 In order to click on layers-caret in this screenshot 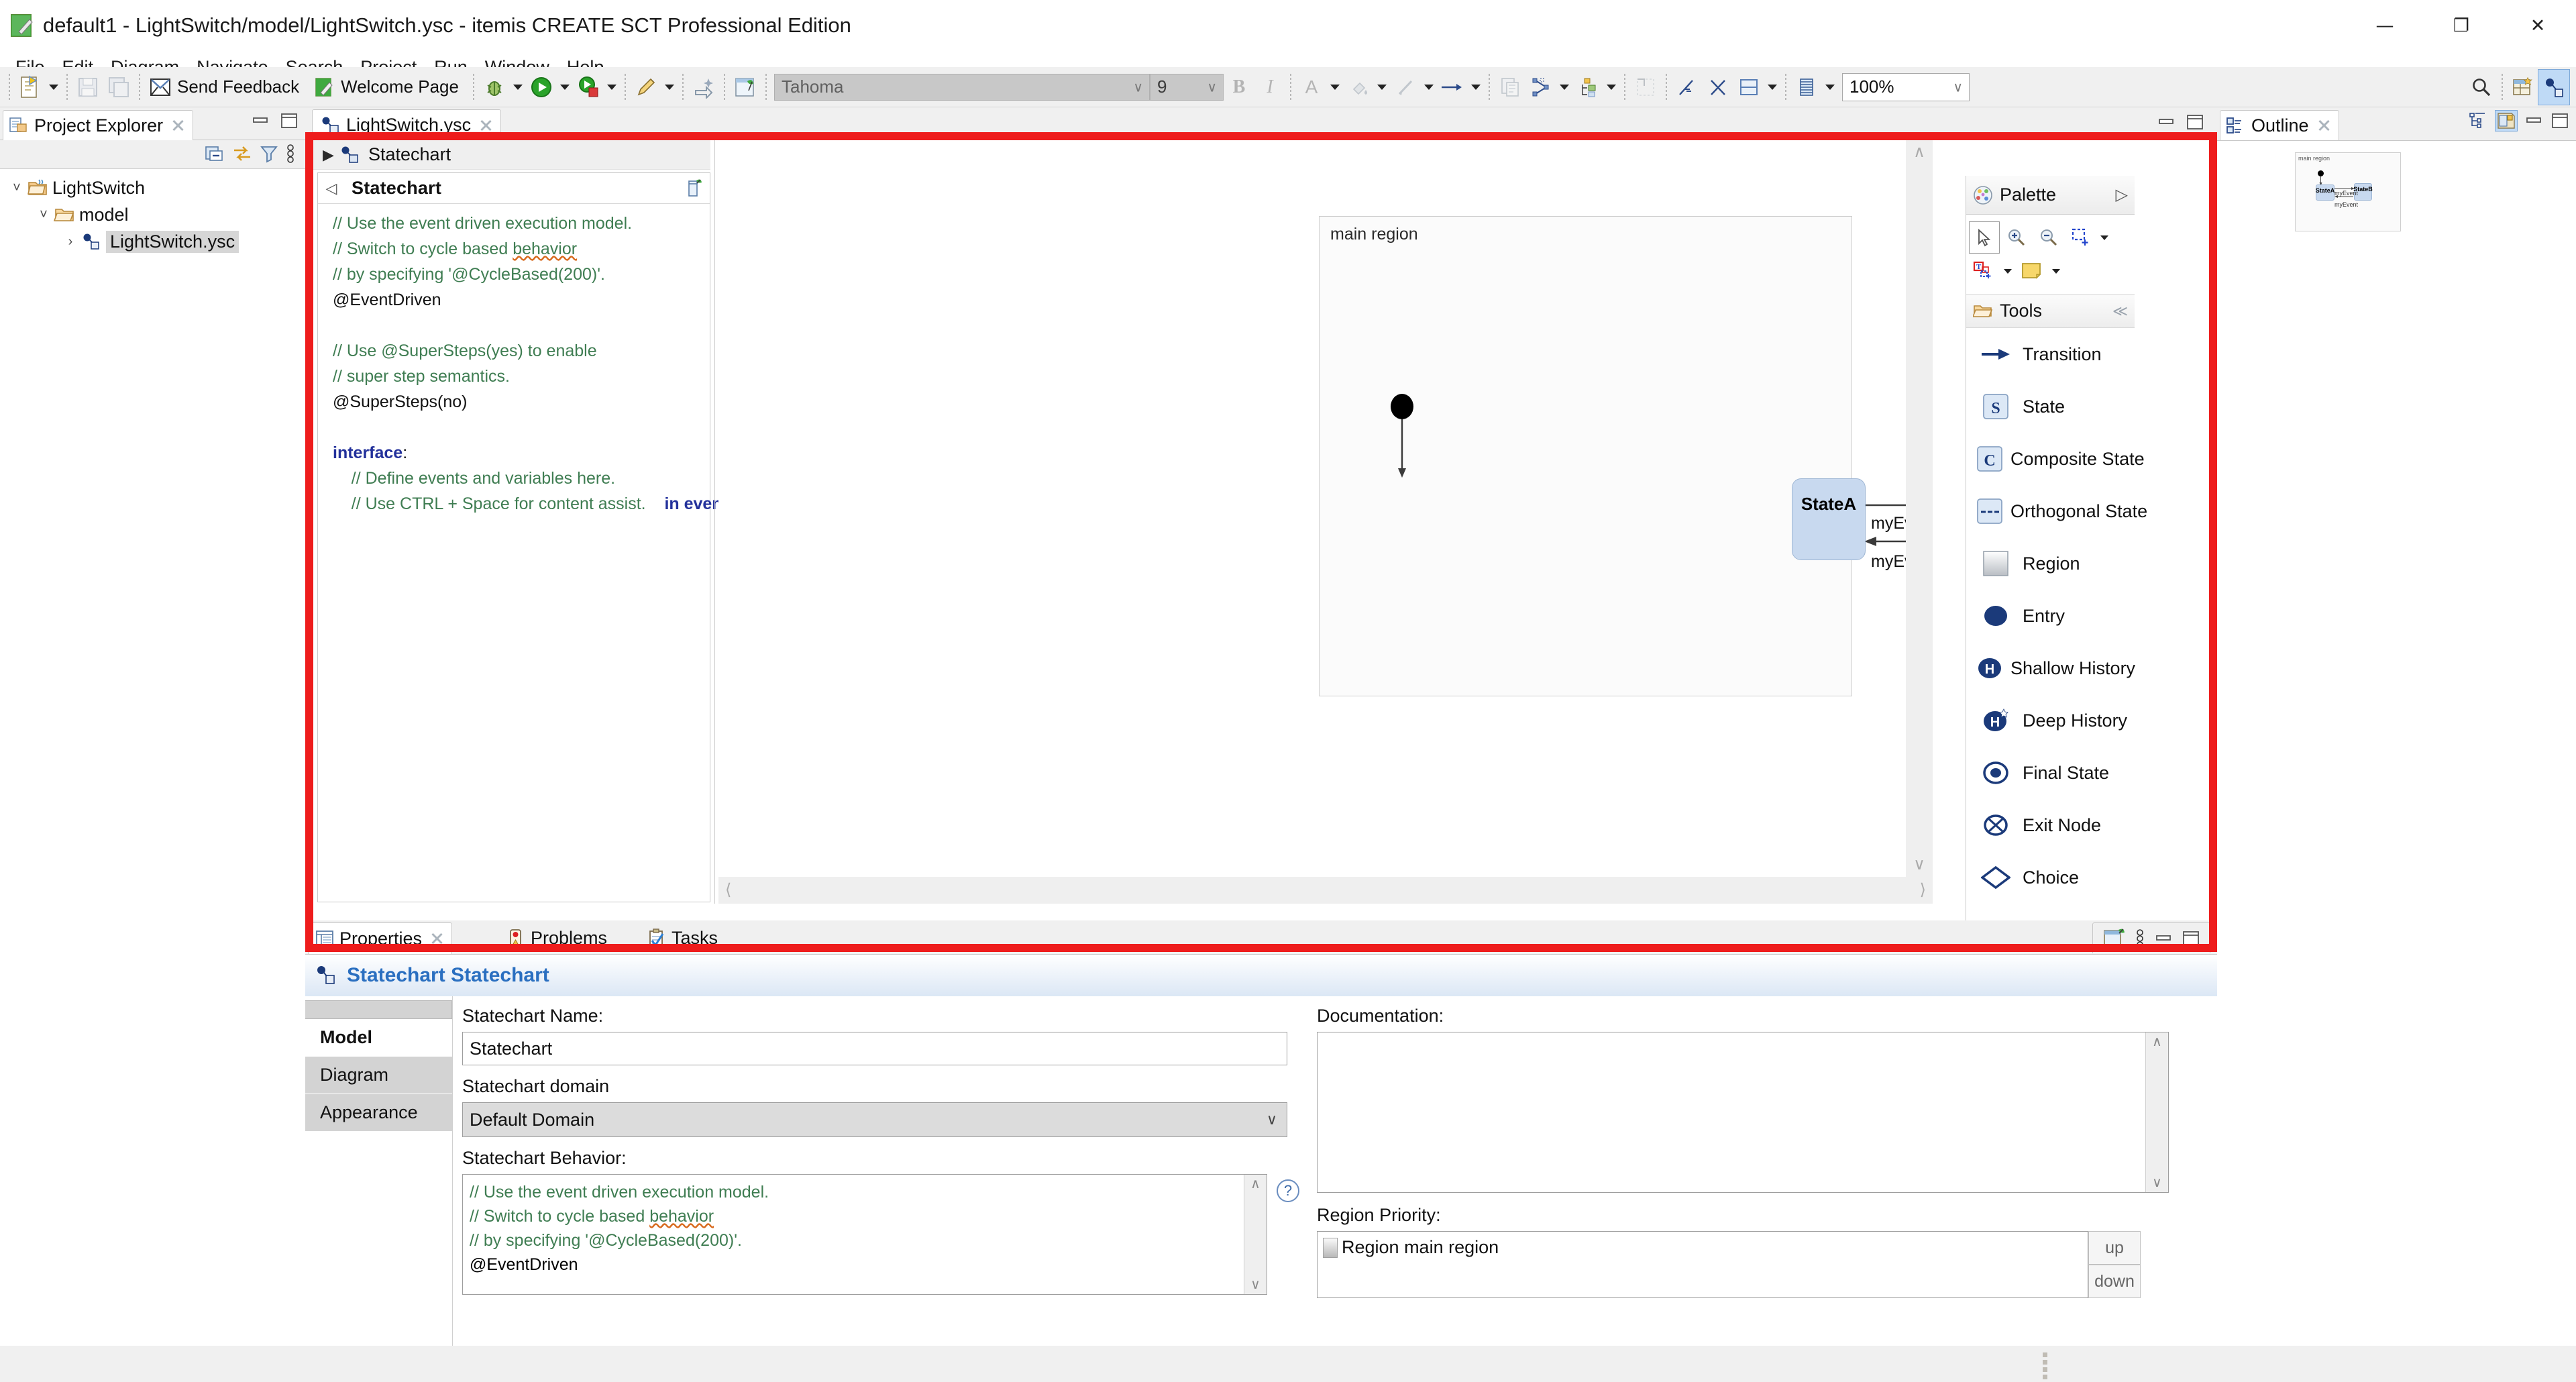, I will do `click(1830, 87)`.